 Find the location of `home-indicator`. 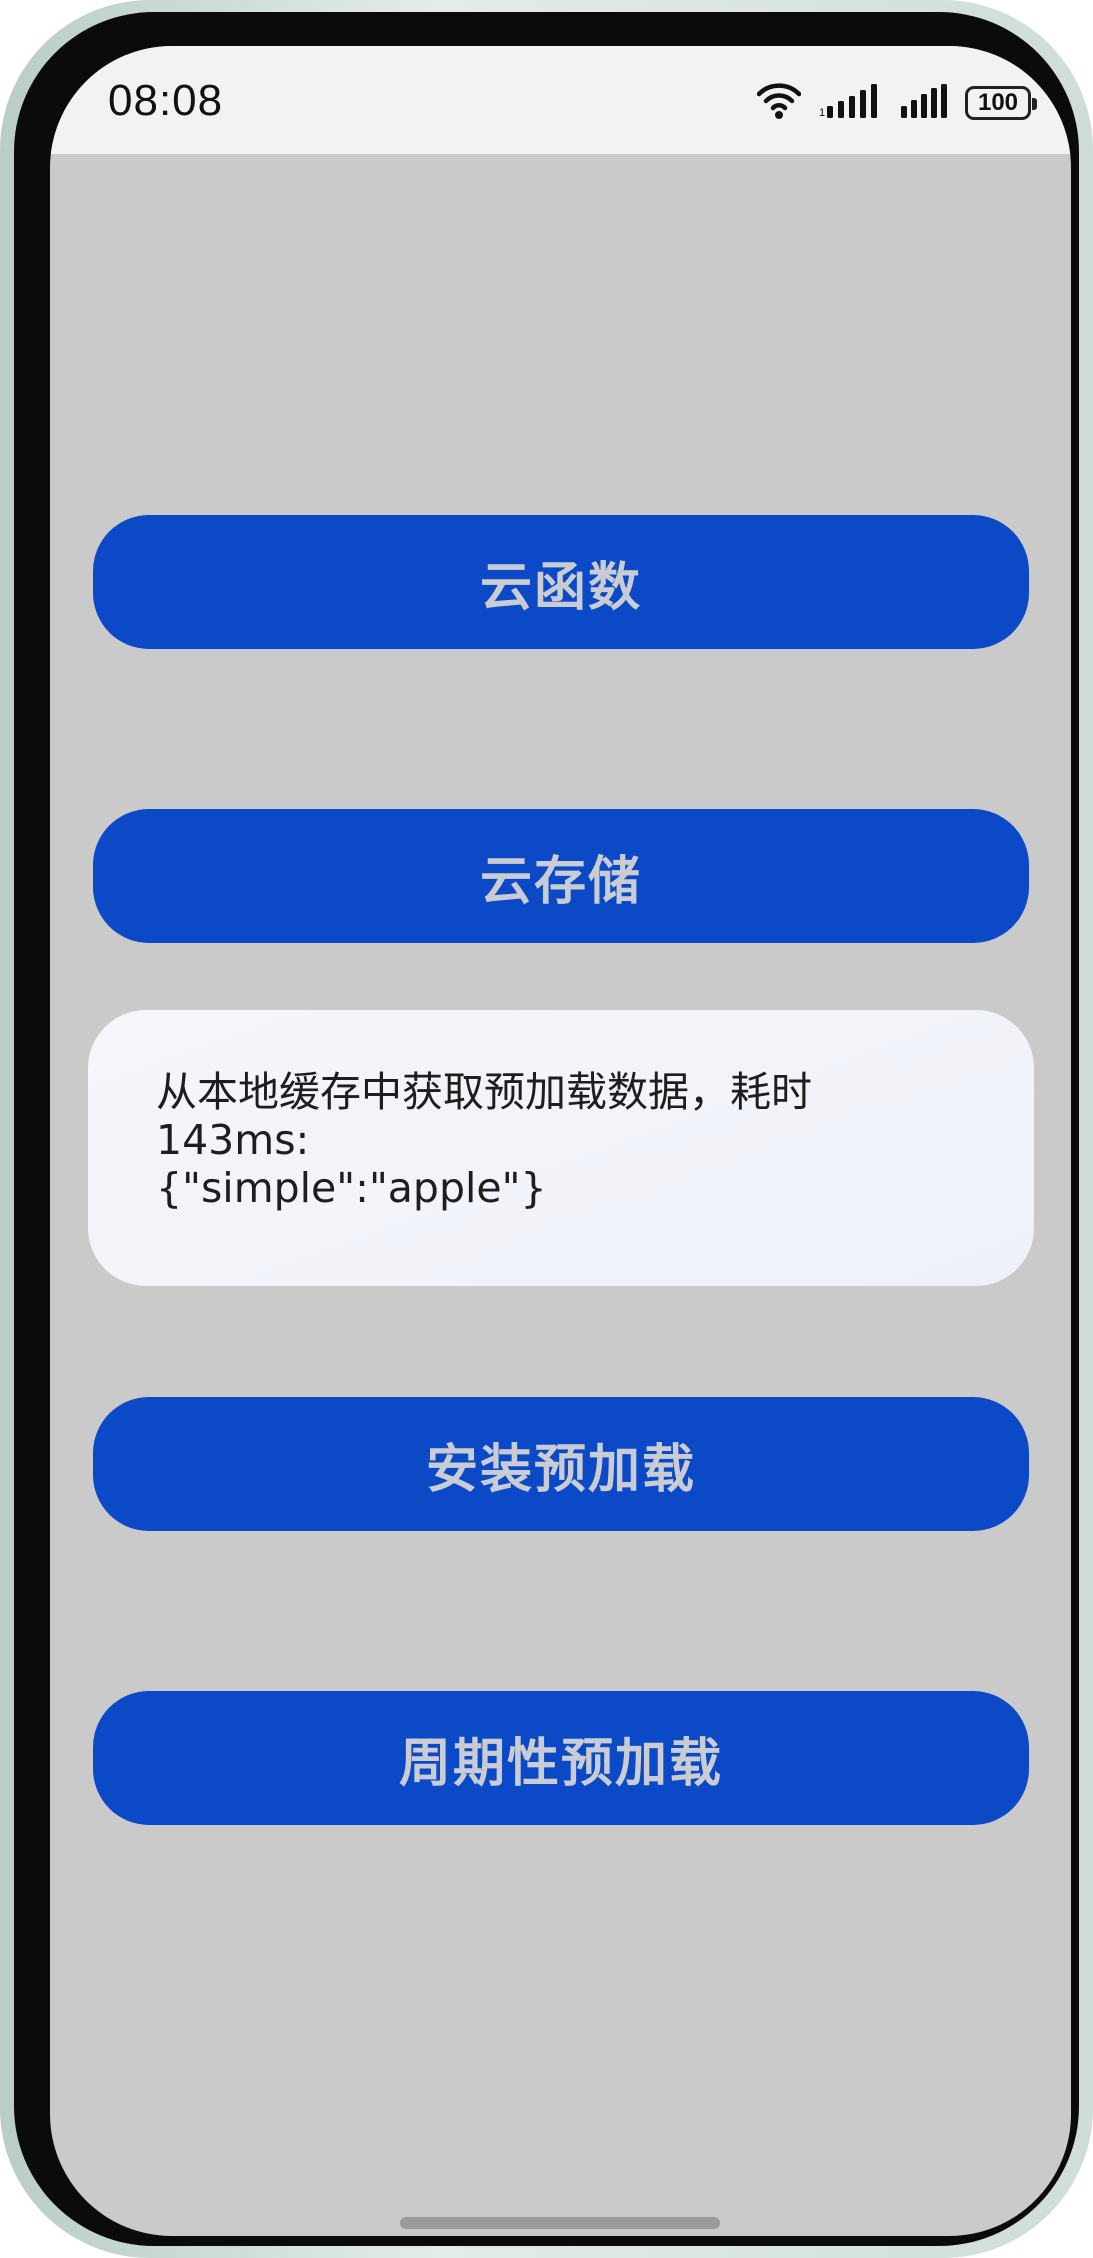

home-indicator is located at coordinates (560, 2223).